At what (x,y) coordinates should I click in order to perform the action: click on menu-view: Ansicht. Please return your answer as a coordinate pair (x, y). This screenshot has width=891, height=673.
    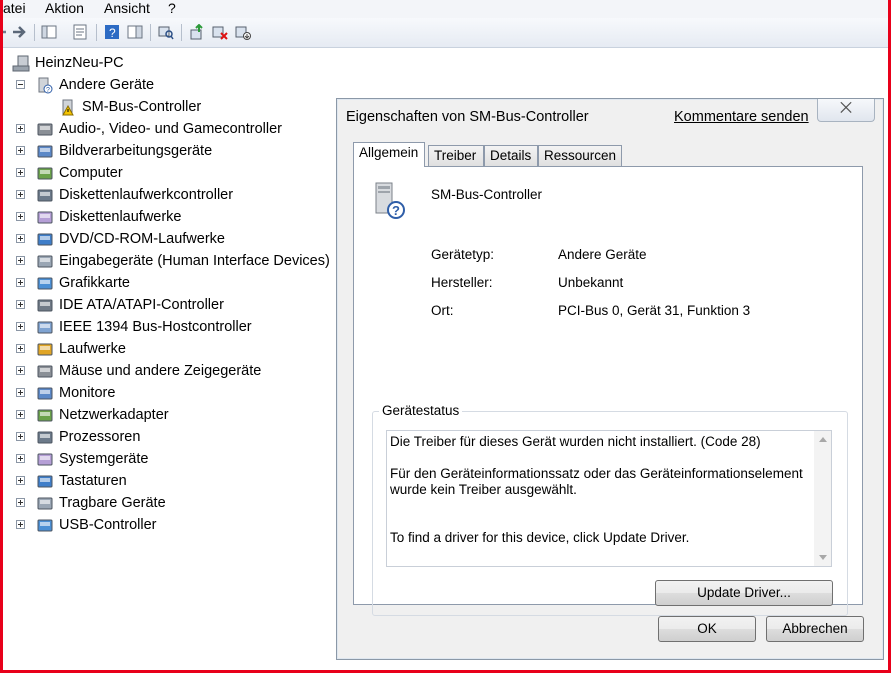
    Looking at the image, I should click on (127, 8).